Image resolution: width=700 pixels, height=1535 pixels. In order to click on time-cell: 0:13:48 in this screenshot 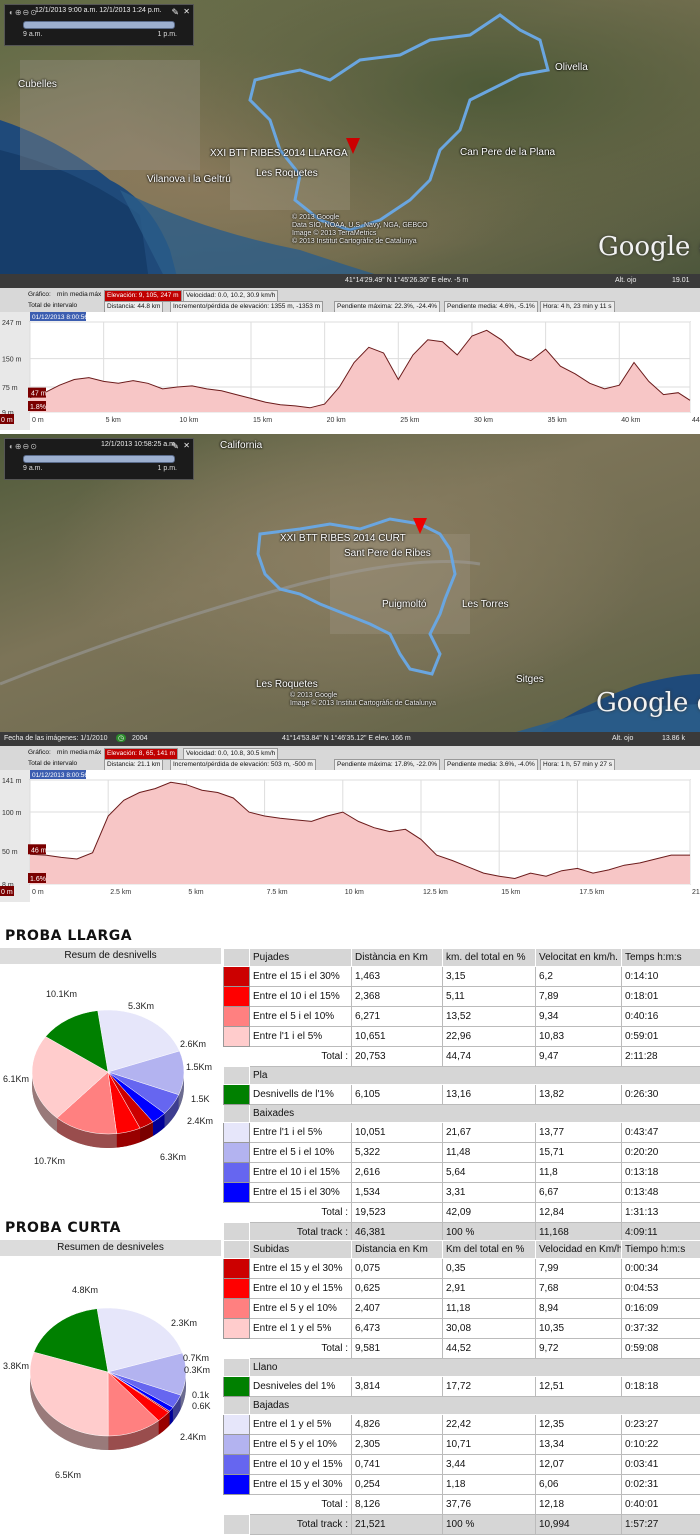, I will do `click(661, 1193)`.